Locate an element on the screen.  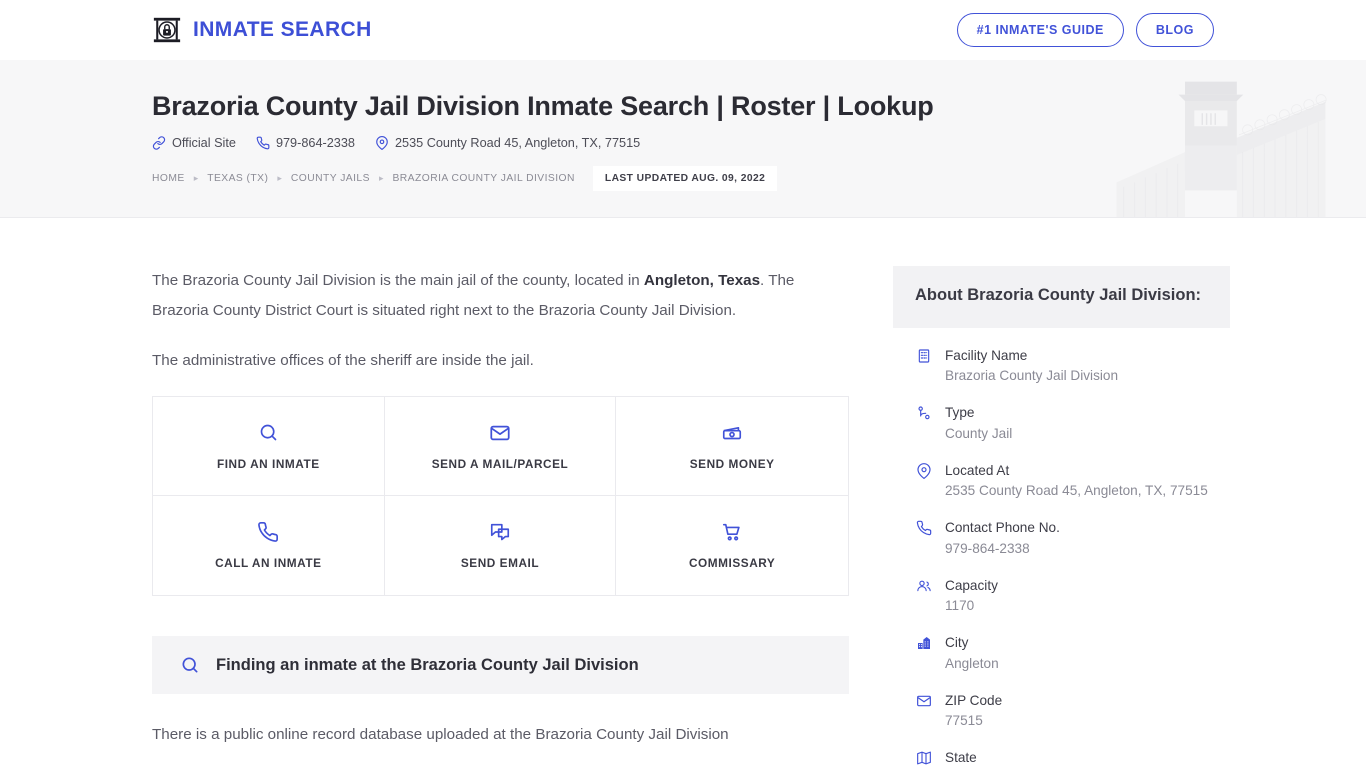
inmates-guide-button: #1 INMATE'S GUIDE is located at coordinates (1040, 30).